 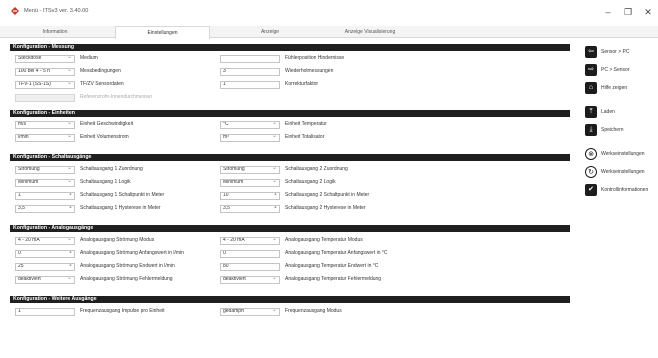 I want to click on lock-icon: ⌂, so click(x=591, y=88).